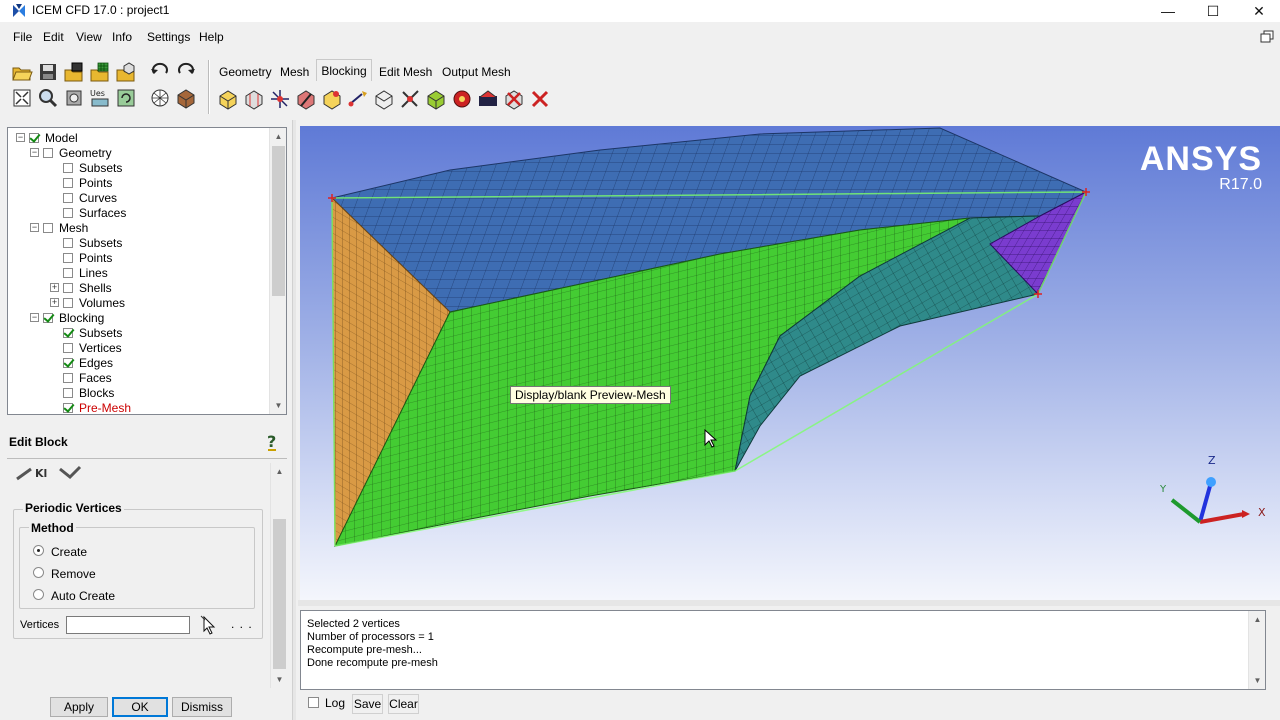  I want to click on periodic-vertices-tool-icon: Kl, so click(53, 473).